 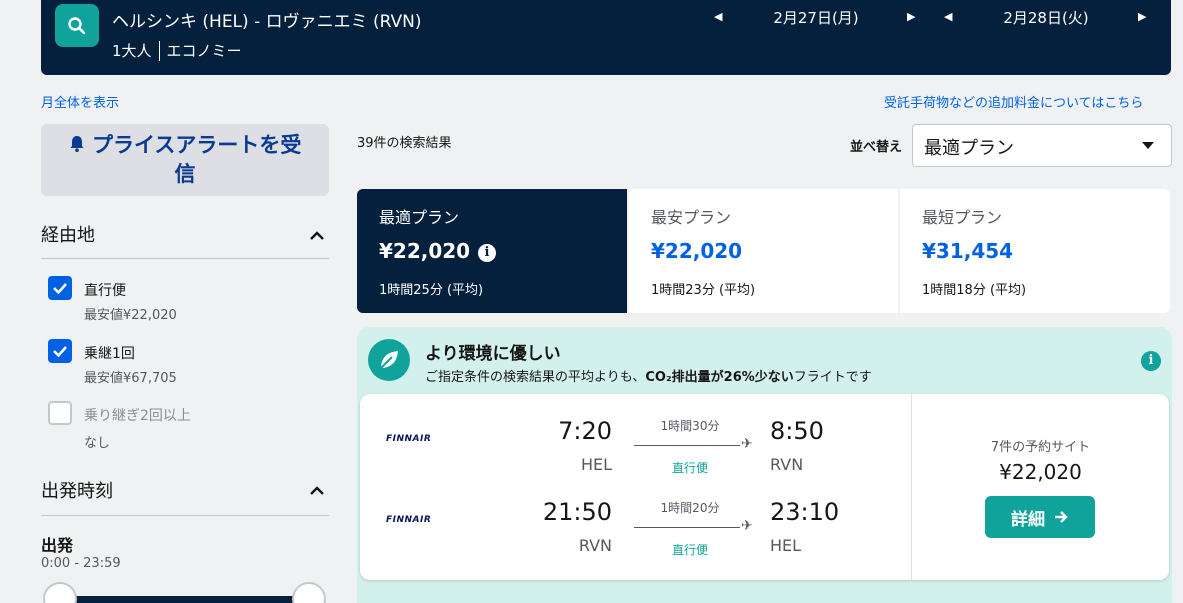 What do you see at coordinates (130, 378) in the screenshot?
I see `one-stop-min-price: 最安値¥67,705` at bounding box center [130, 378].